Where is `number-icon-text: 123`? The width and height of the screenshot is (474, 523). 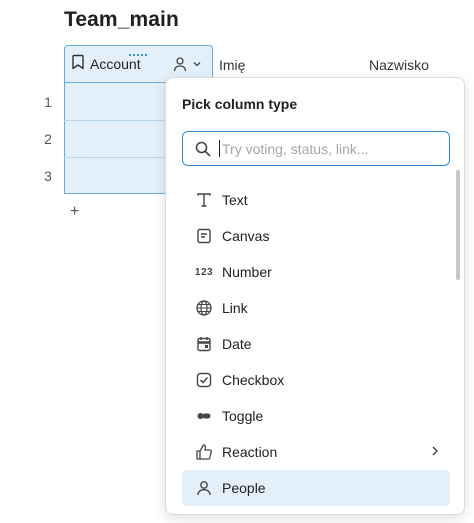 number-icon-text: 123 is located at coordinates (204, 272).